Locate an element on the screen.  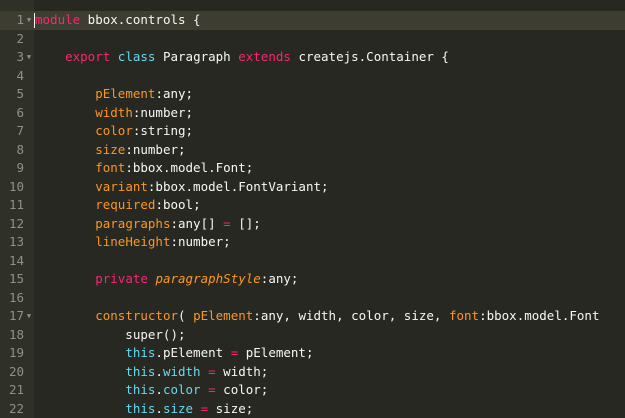
code-token: module is located at coordinates (58, 19).